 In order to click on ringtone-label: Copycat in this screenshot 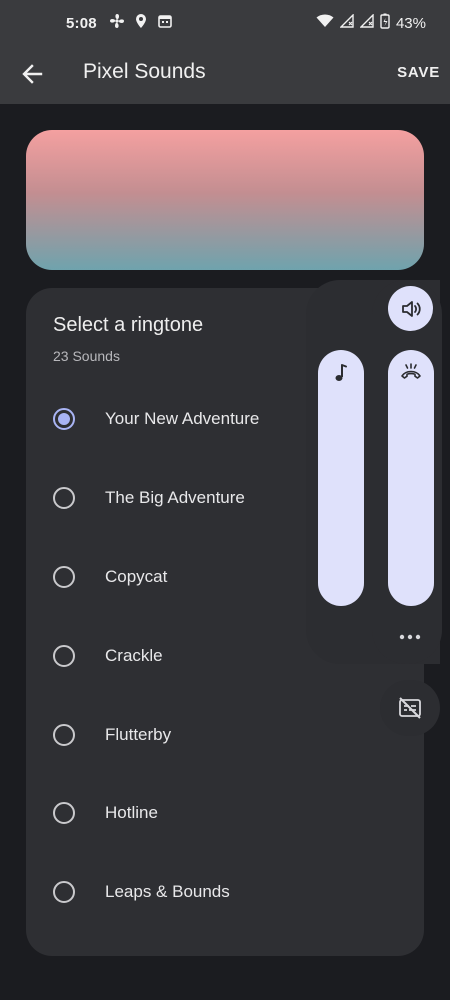, I will do `click(136, 576)`.